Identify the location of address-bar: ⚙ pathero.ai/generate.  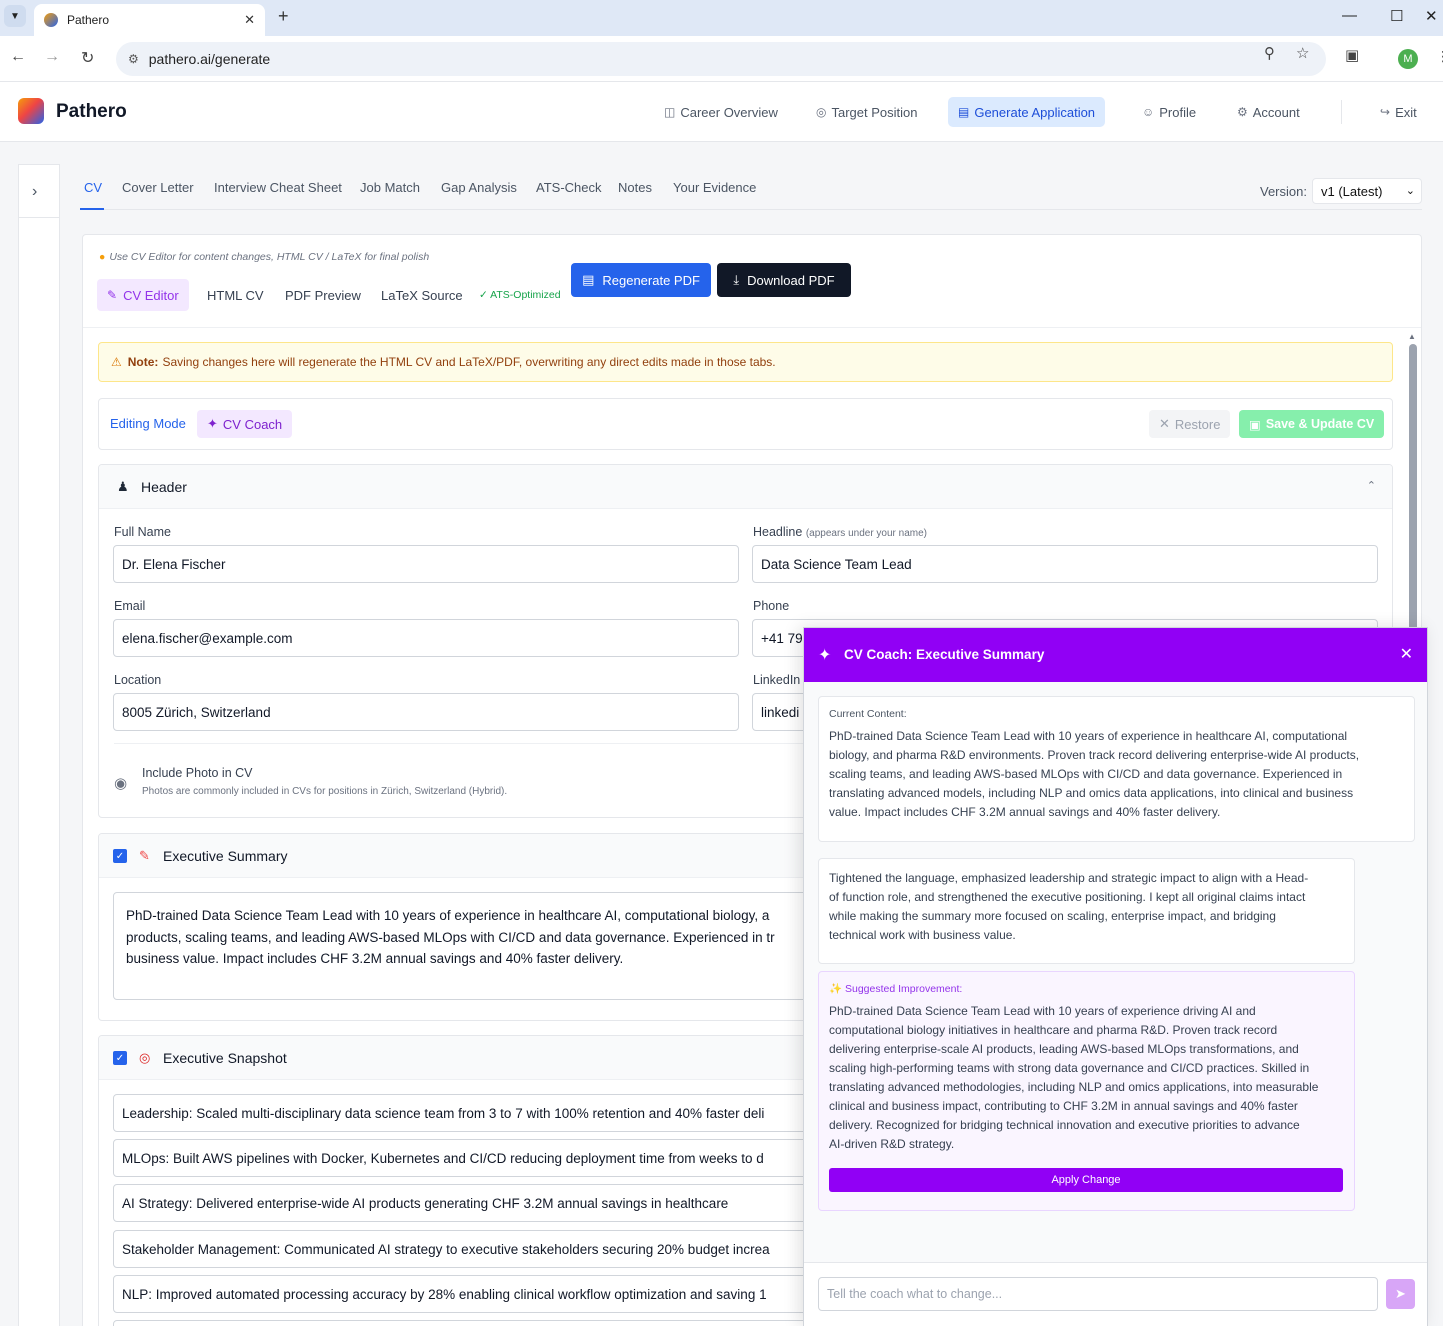
(721, 59).